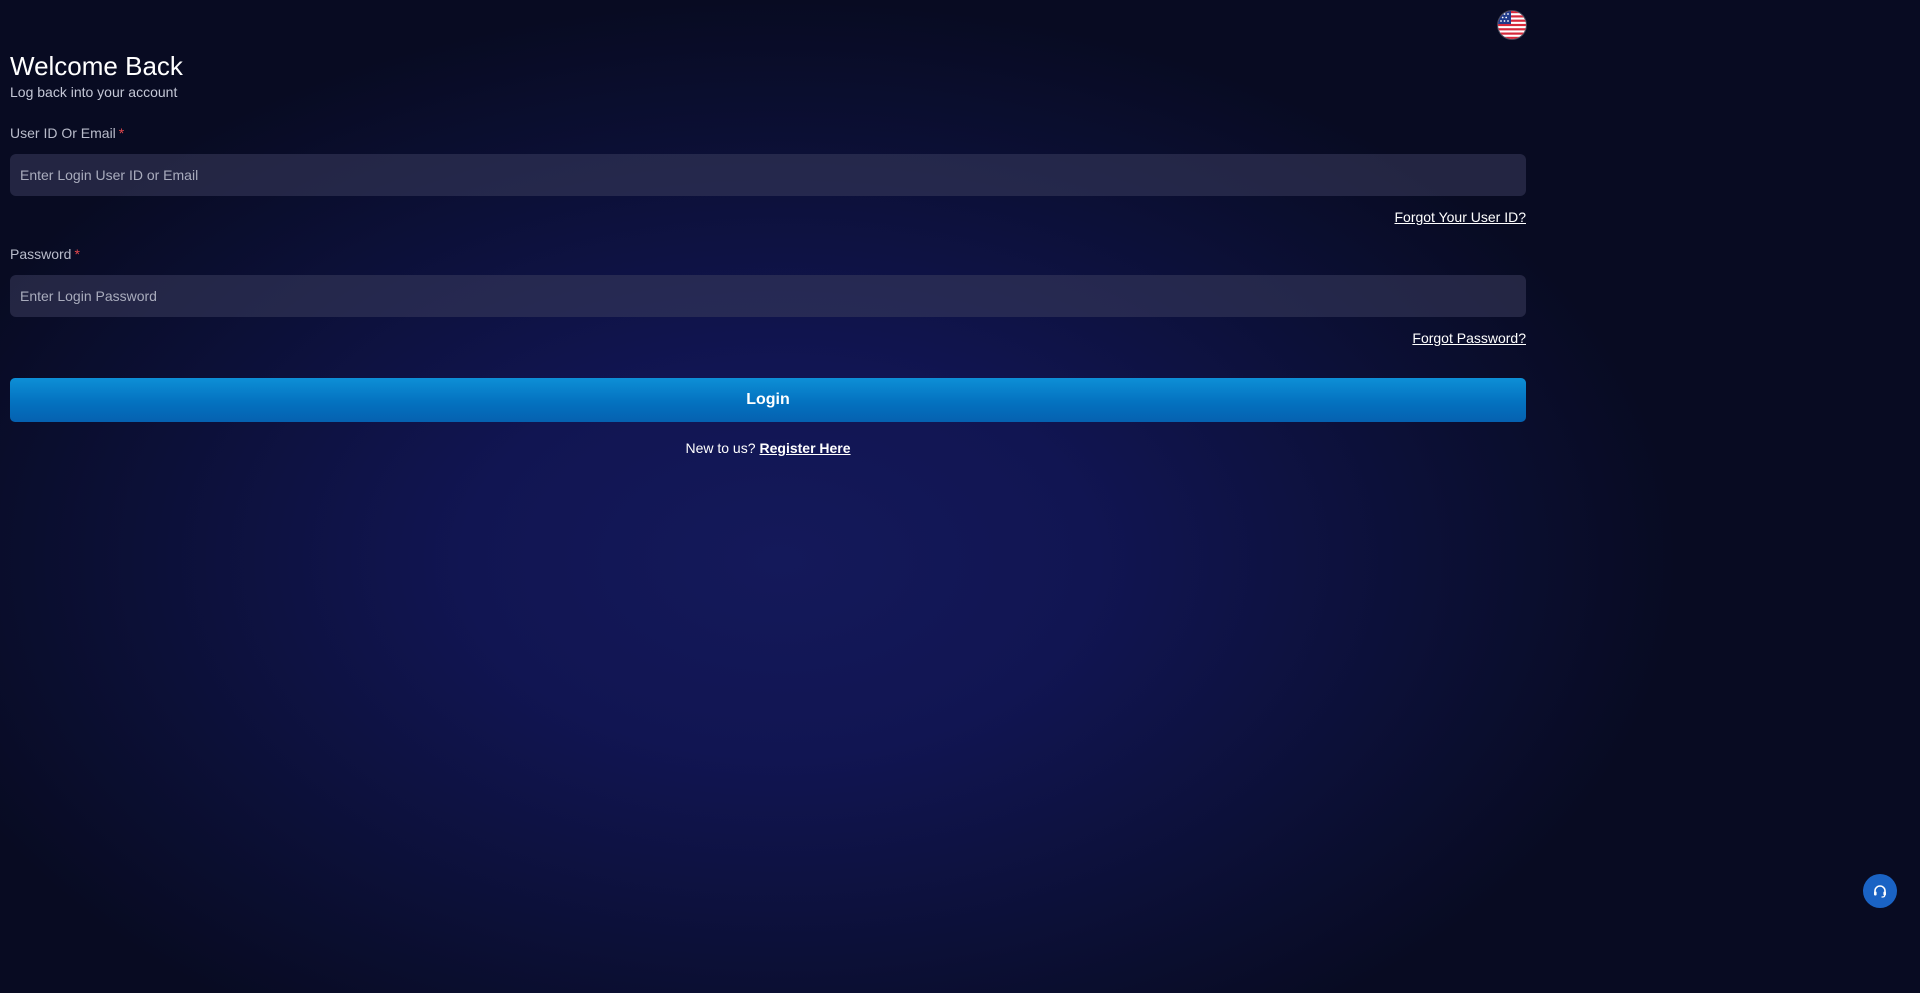  I want to click on page-title: Welcome Back, so click(96, 66).